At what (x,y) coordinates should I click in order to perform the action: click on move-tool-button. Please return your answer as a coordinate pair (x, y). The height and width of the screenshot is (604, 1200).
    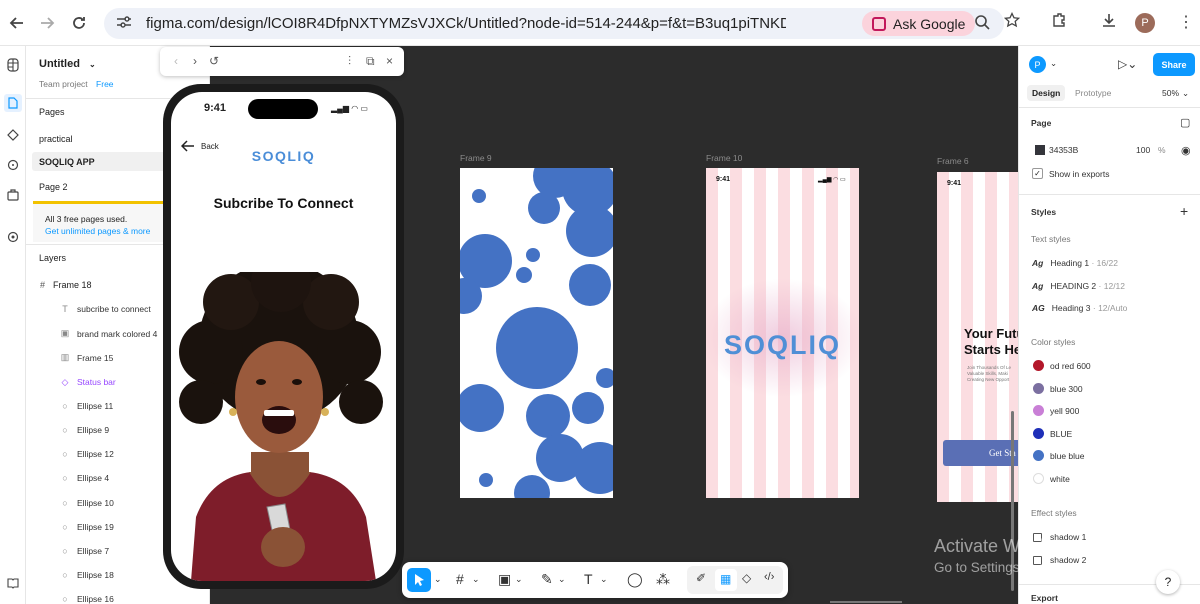
    Looking at the image, I should click on (419, 580).